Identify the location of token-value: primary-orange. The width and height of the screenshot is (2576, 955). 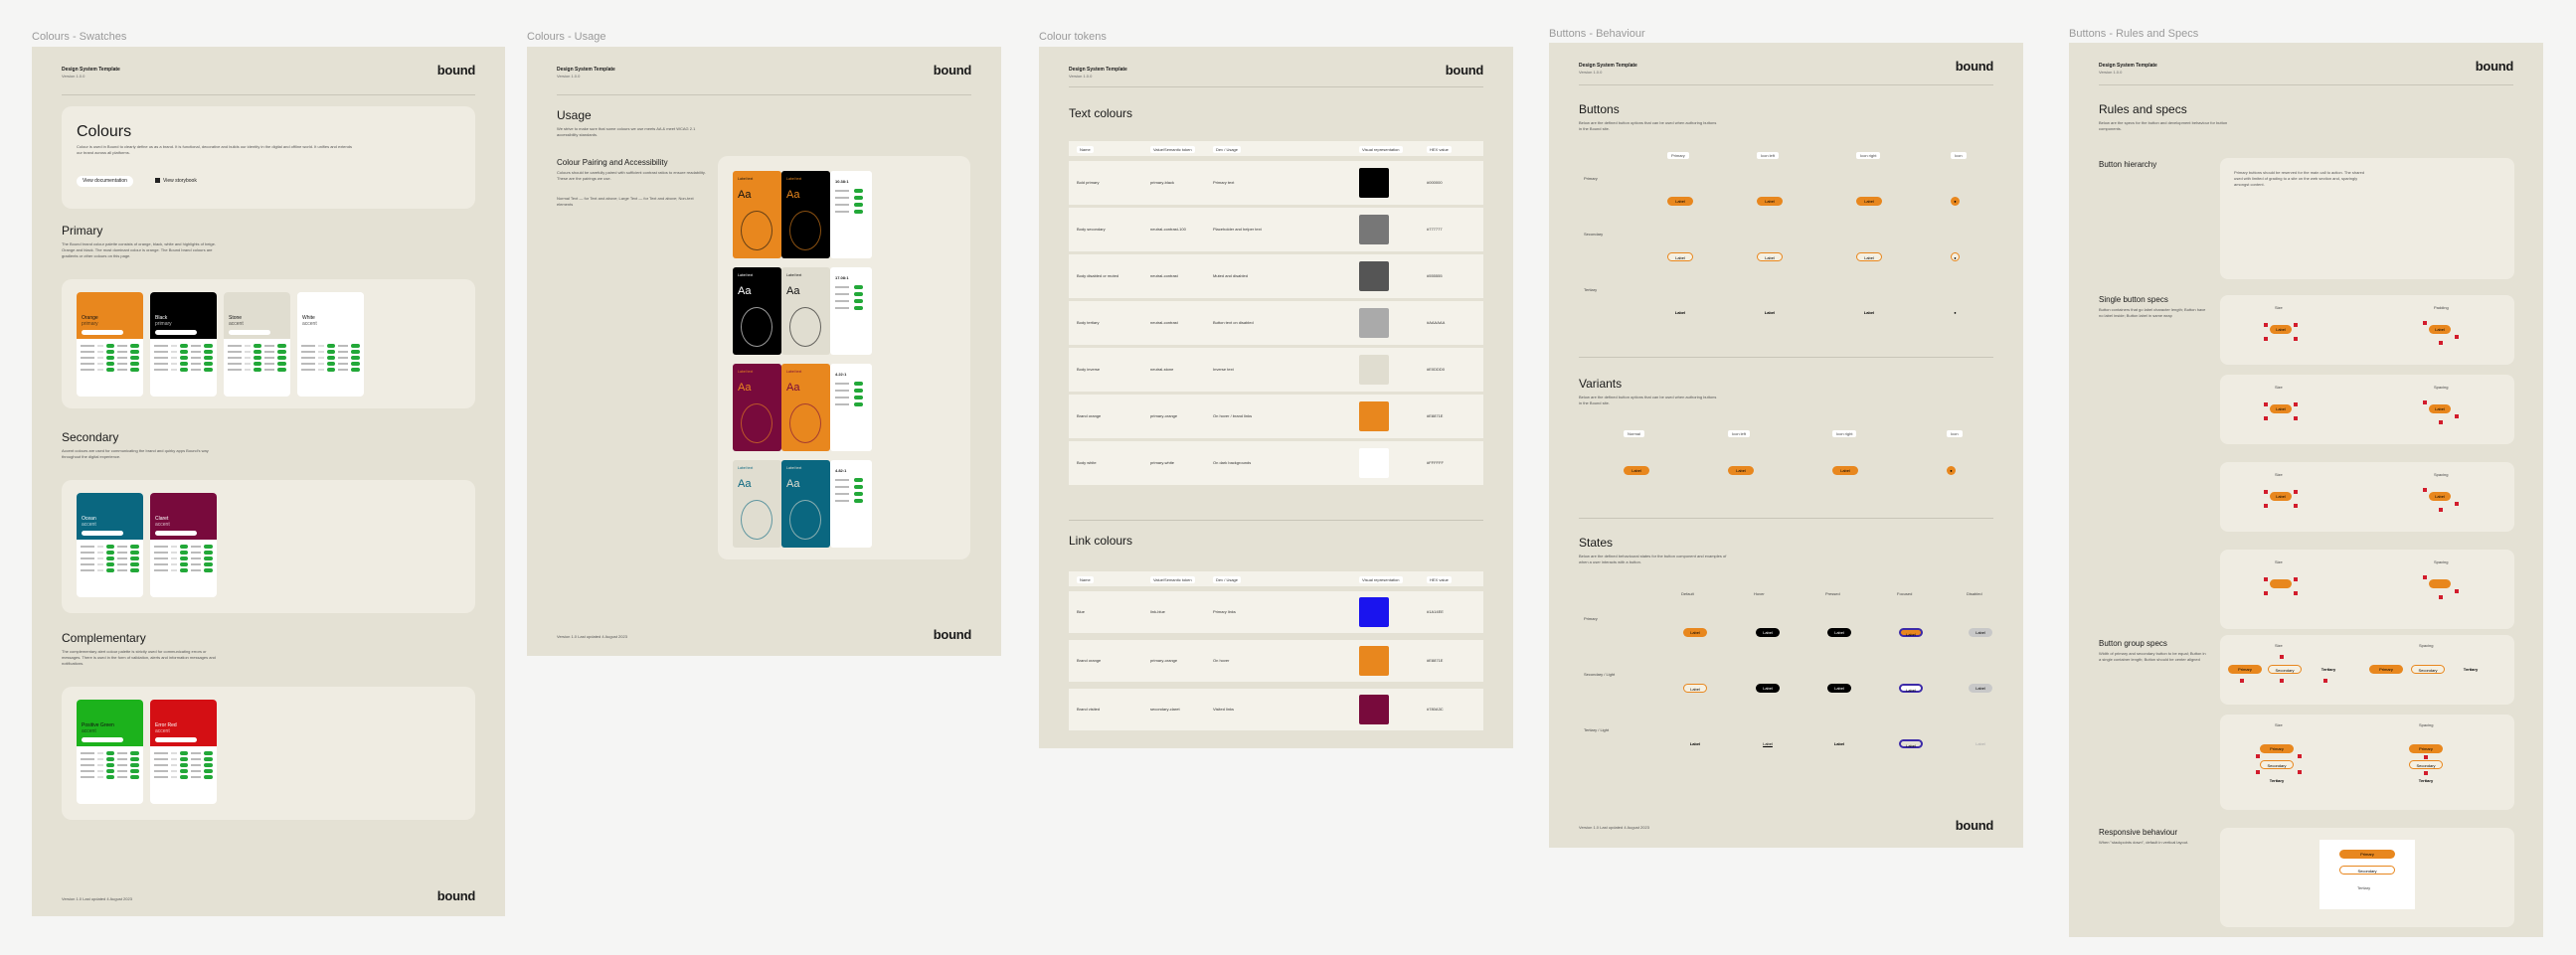
(1164, 415).